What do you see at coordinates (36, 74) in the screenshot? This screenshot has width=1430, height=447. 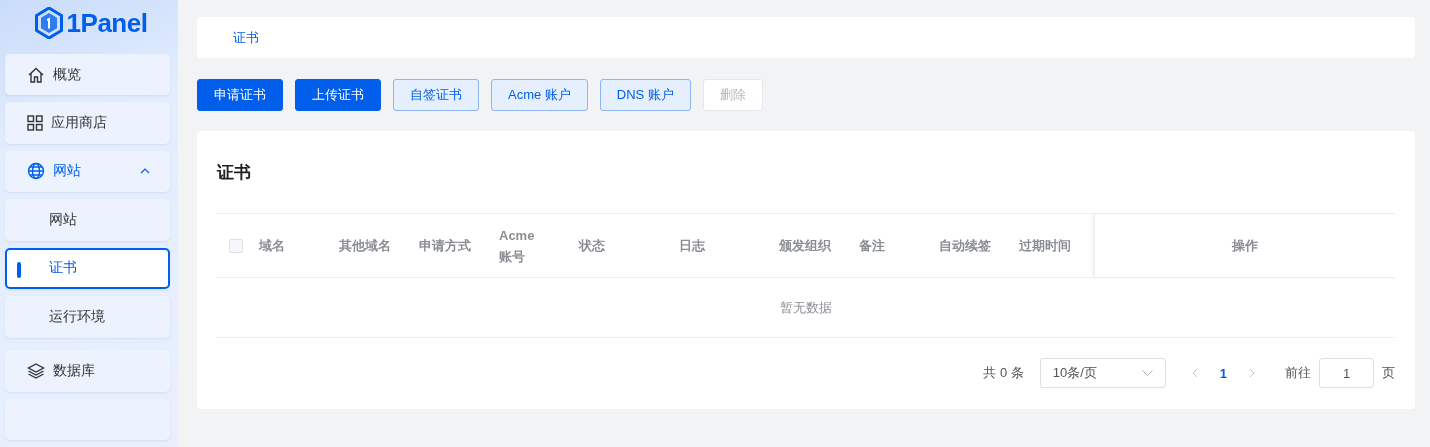 I see `home-icon` at bounding box center [36, 74].